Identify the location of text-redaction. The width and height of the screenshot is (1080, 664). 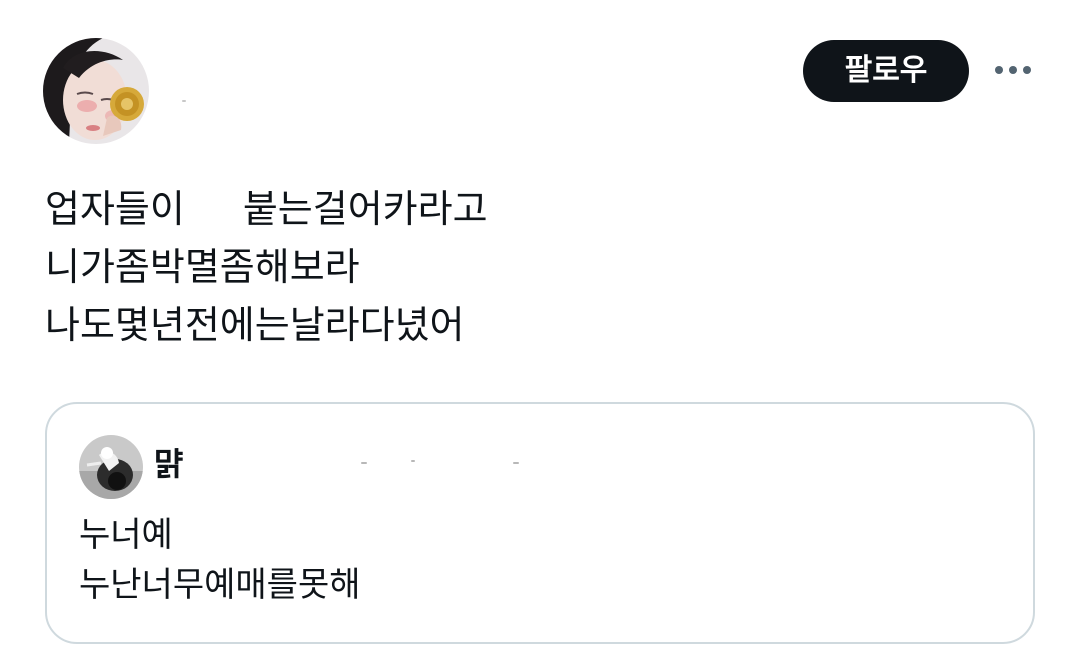
(213, 211).